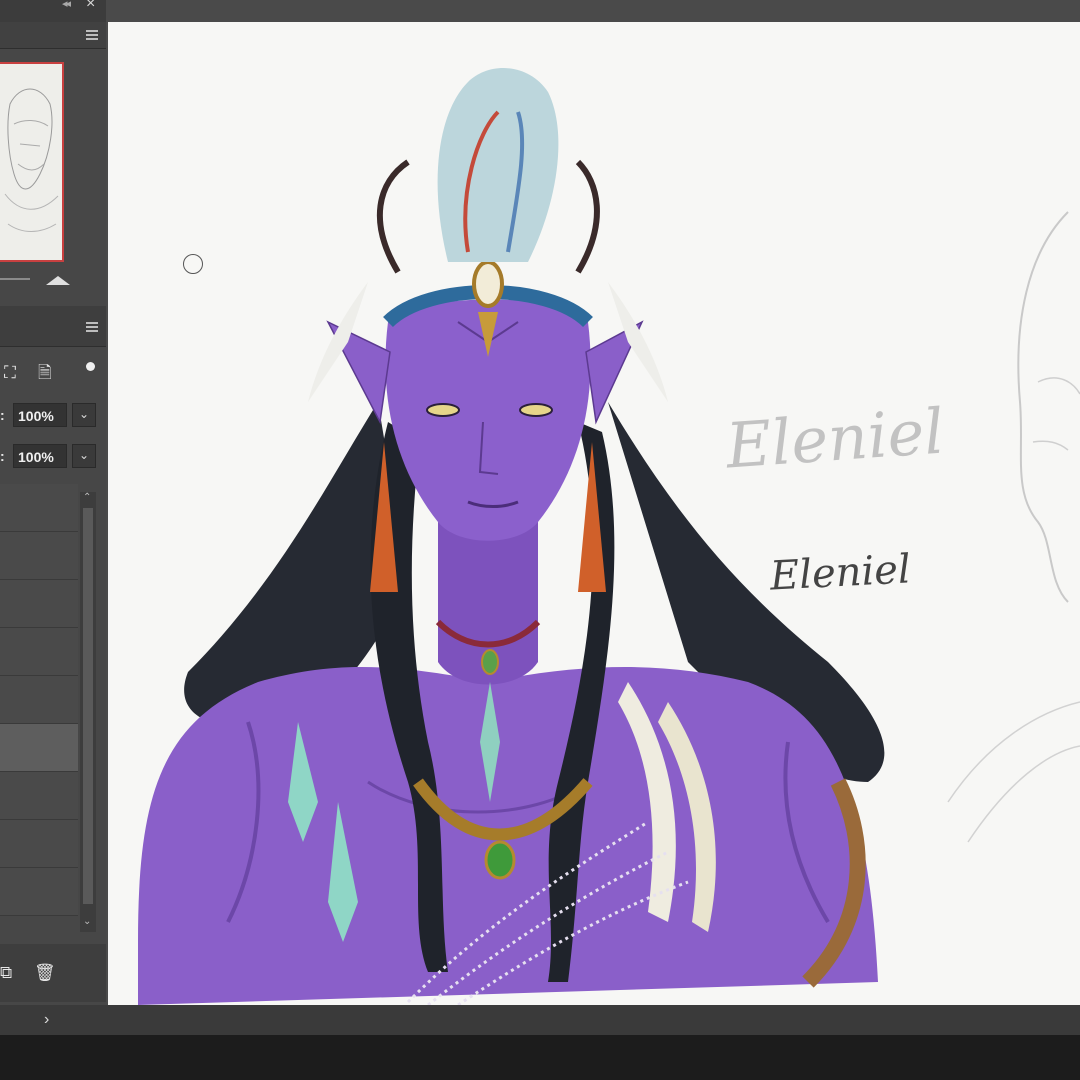 This screenshot has height=1080, width=1080. Describe the element at coordinates (10, 372) in the screenshot. I see `transform-icon: ⛶` at that location.